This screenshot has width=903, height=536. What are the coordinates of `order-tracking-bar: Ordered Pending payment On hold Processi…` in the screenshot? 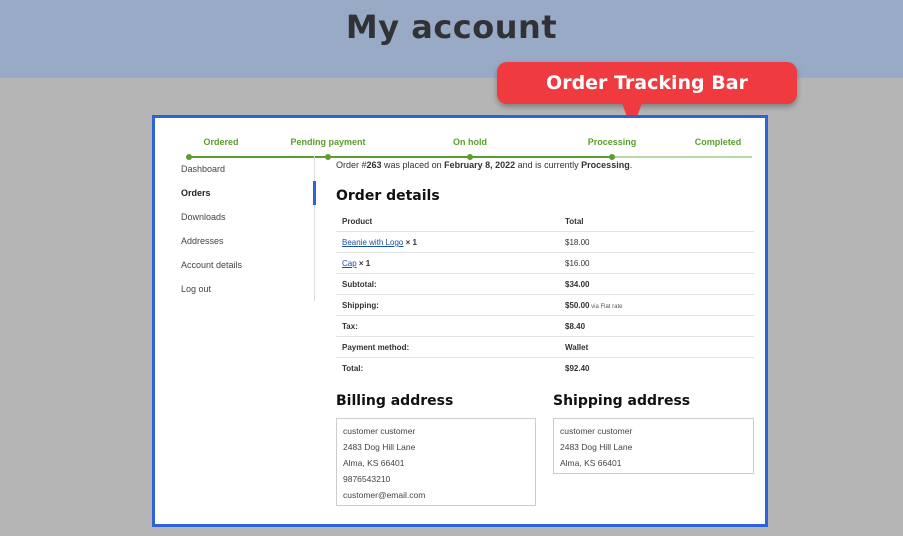 It's located at (460, 140).